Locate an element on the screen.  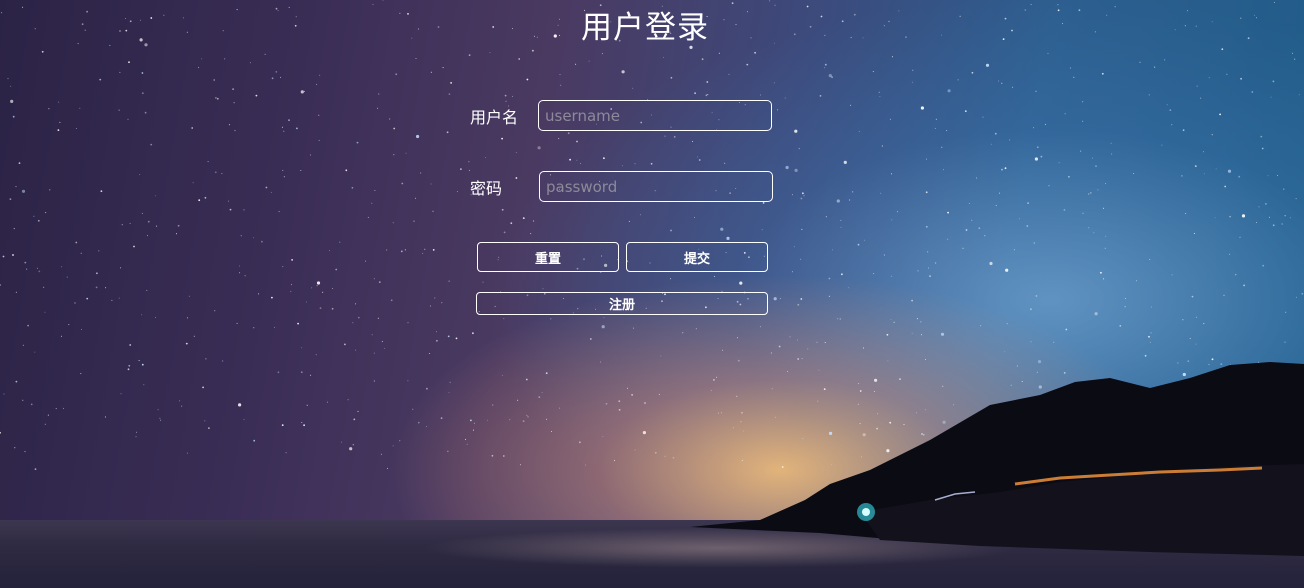
username-input is located at coordinates (655, 115).